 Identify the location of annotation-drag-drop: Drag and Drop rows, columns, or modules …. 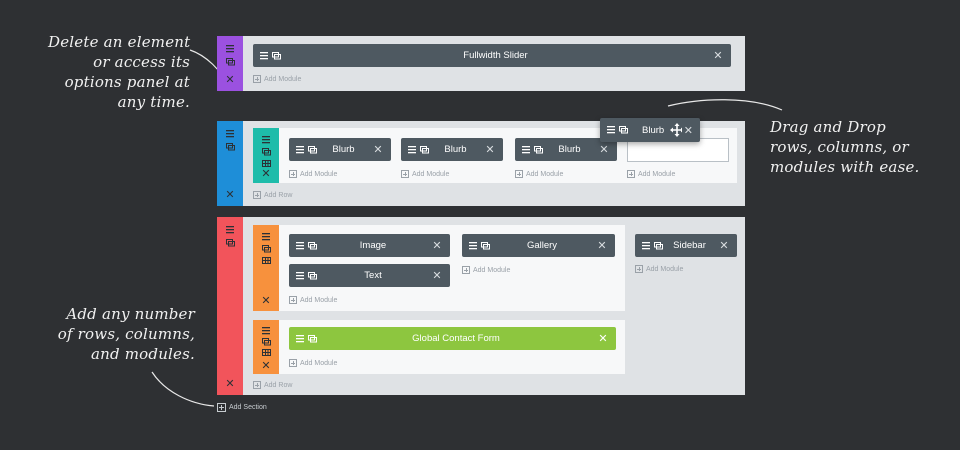
(855, 147).